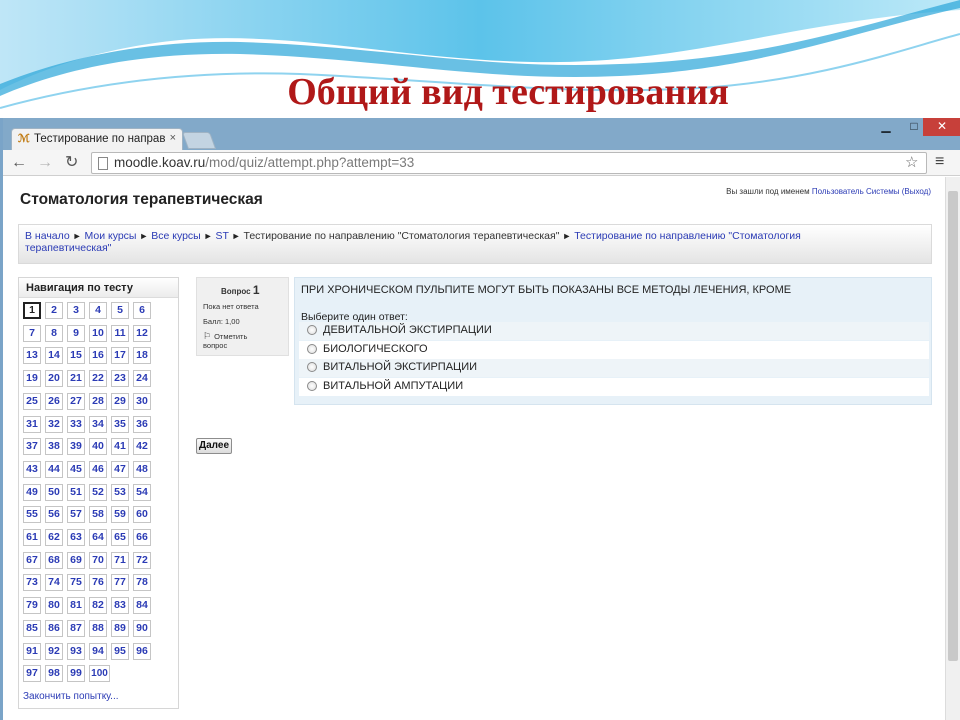 Image resolution: width=960 pixels, height=720 pixels. Describe the element at coordinates (76, 310) in the screenshot. I see `question-nav-button: 3` at that location.